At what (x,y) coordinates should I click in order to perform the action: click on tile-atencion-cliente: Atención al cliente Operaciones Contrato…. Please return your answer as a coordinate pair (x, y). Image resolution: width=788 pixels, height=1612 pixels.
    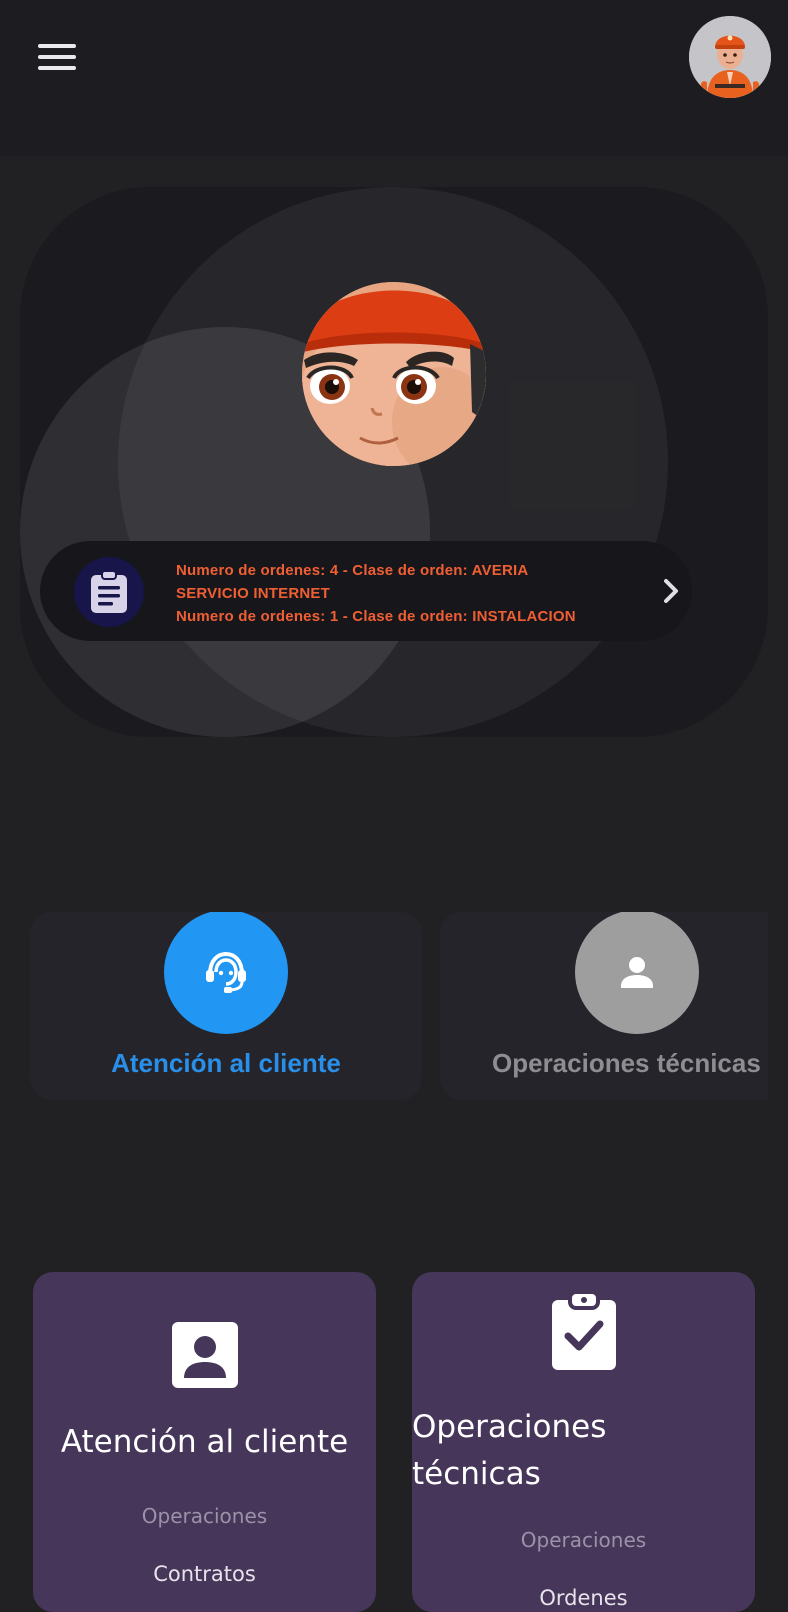
    Looking at the image, I should click on (204, 1442).